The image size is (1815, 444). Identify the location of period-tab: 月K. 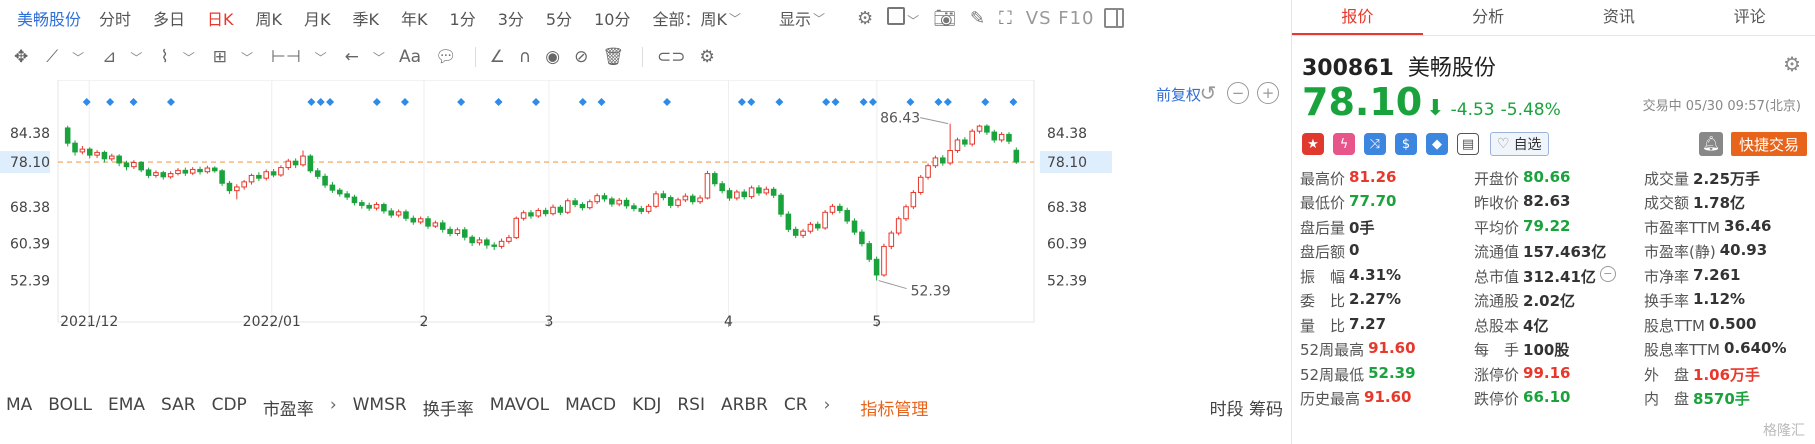
(317, 18).